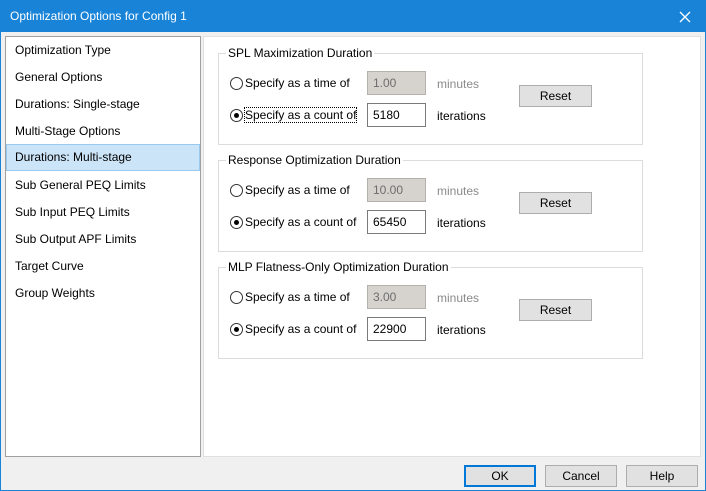 The height and width of the screenshot is (491, 706). Describe the element at coordinates (353, 16) in the screenshot. I see `title-bar: Optimization Options for Config 1` at that location.